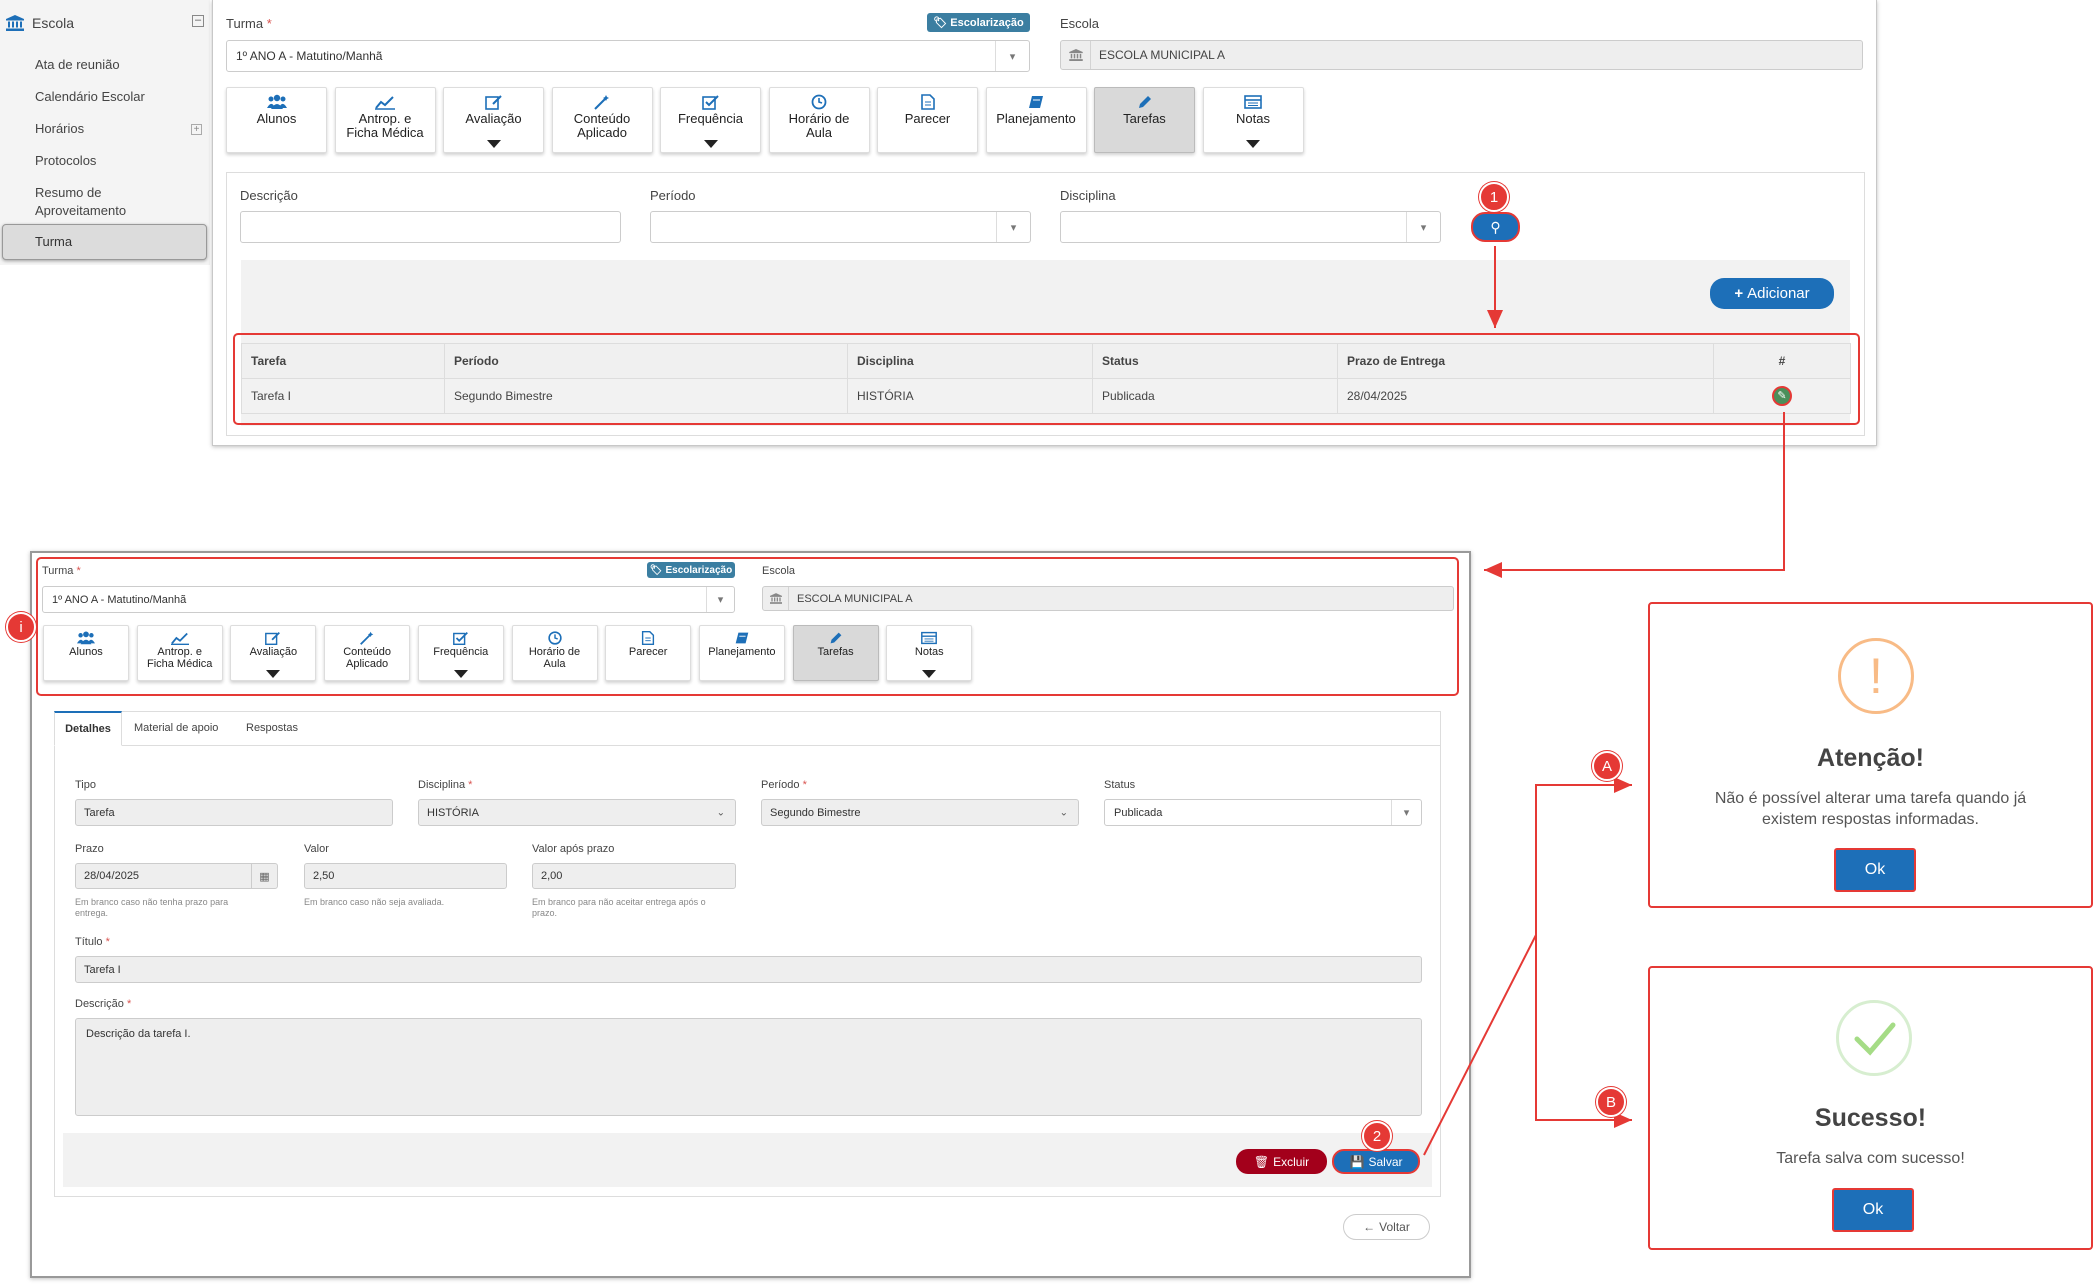 The height and width of the screenshot is (1285, 2099). Describe the element at coordinates (21, 627) in the screenshot. I see `marker-i: i` at that location.